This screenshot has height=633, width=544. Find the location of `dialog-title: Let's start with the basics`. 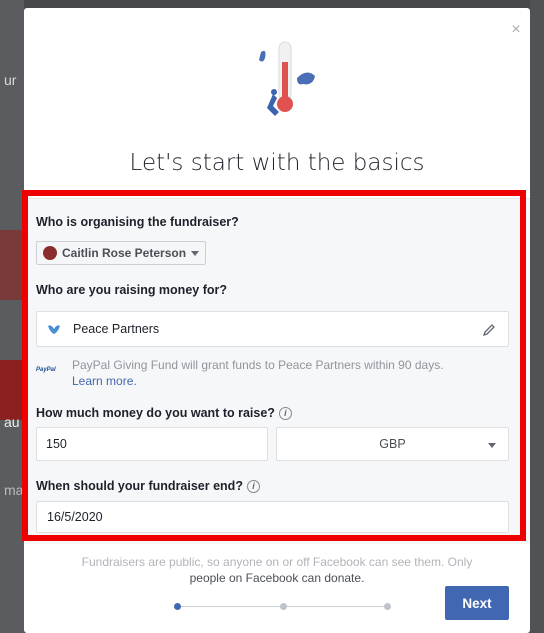

dialog-title: Let's start with the basics is located at coordinates (277, 163).